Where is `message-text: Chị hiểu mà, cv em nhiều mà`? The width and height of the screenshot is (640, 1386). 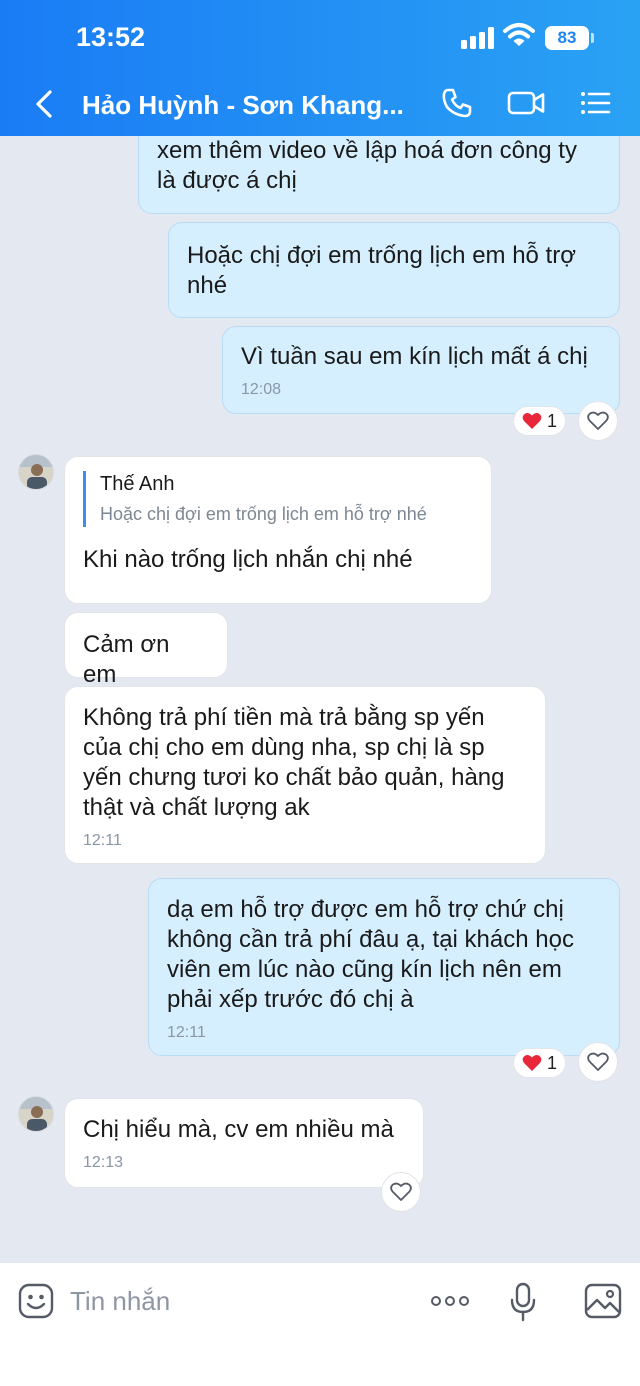 message-text: Chị hiểu mà, cv em nhiều mà is located at coordinates (238, 1129).